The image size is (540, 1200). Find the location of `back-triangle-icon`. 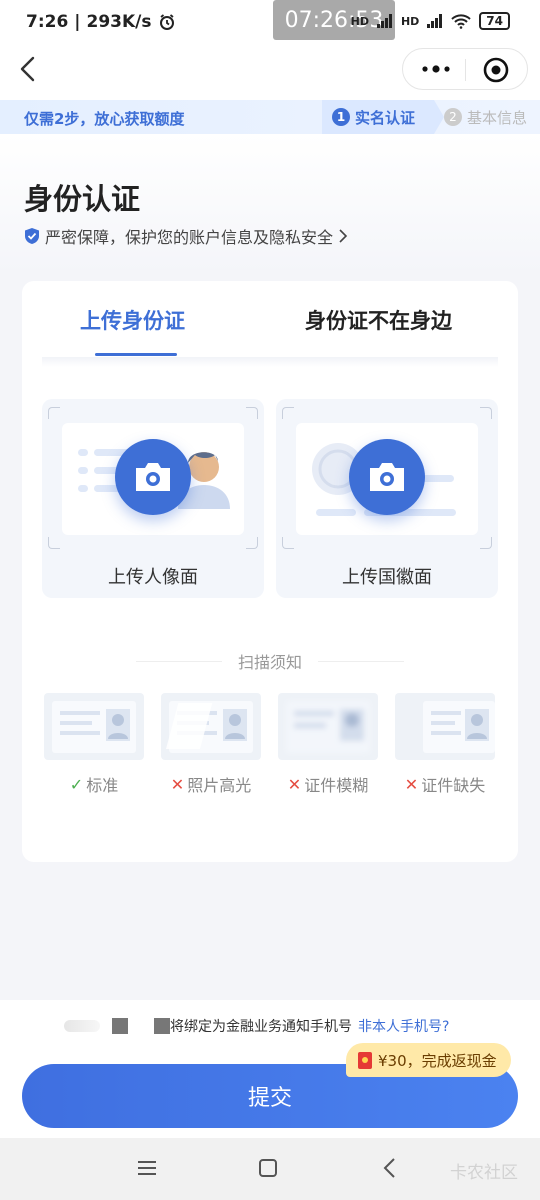

back-triangle-icon is located at coordinates (390, 1168).